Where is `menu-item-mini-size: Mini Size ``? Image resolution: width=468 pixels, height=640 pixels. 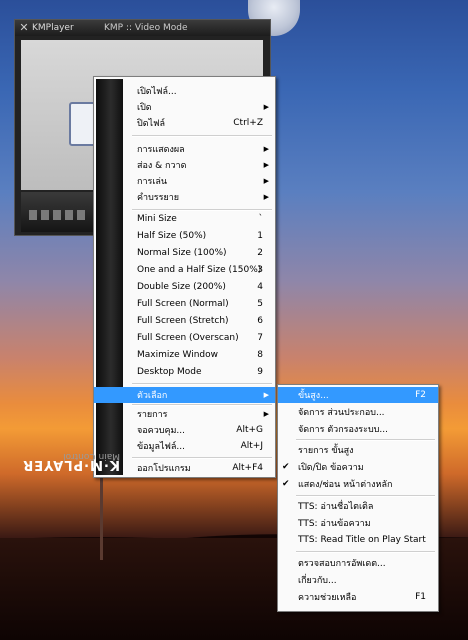 menu-item-mini-size: Mini Size ` is located at coordinates (184, 219).